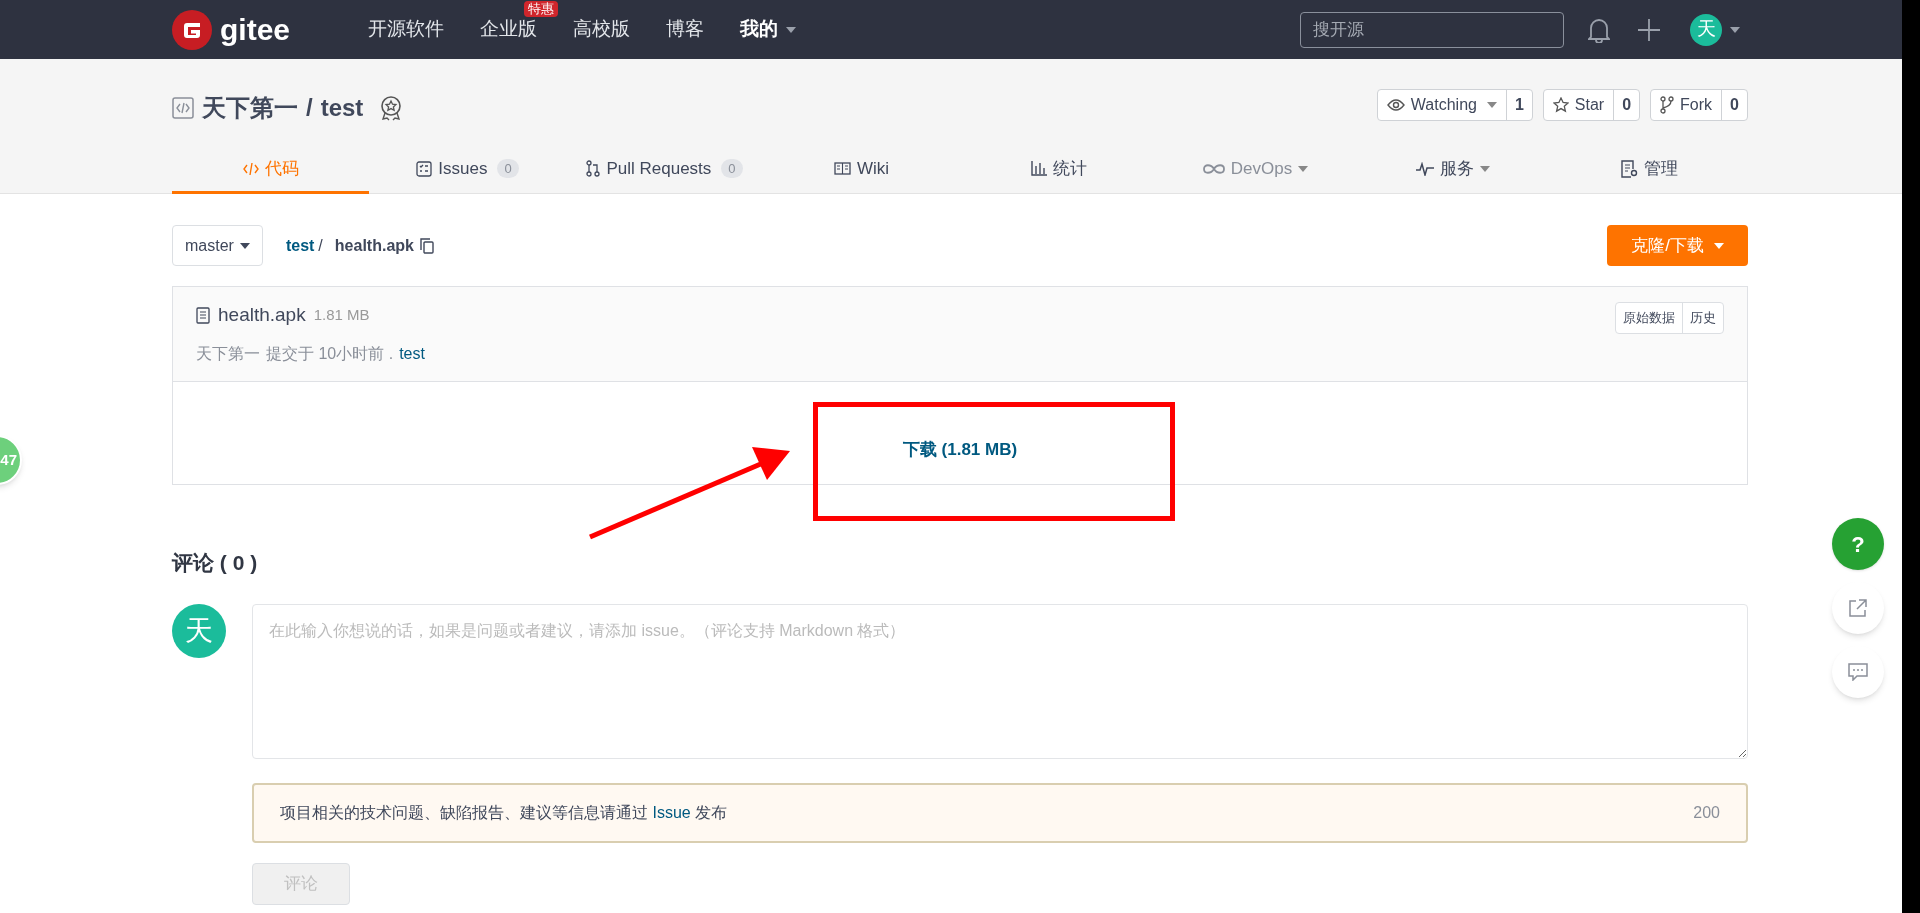 This screenshot has height=913, width=1920. What do you see at coordinates (504, 812) in the screenshot?
I see `notice-text: 项目相关的技术问题、缺陷报告、建议等信息请通过 Issue 发布` at bounding box center [504, 812].